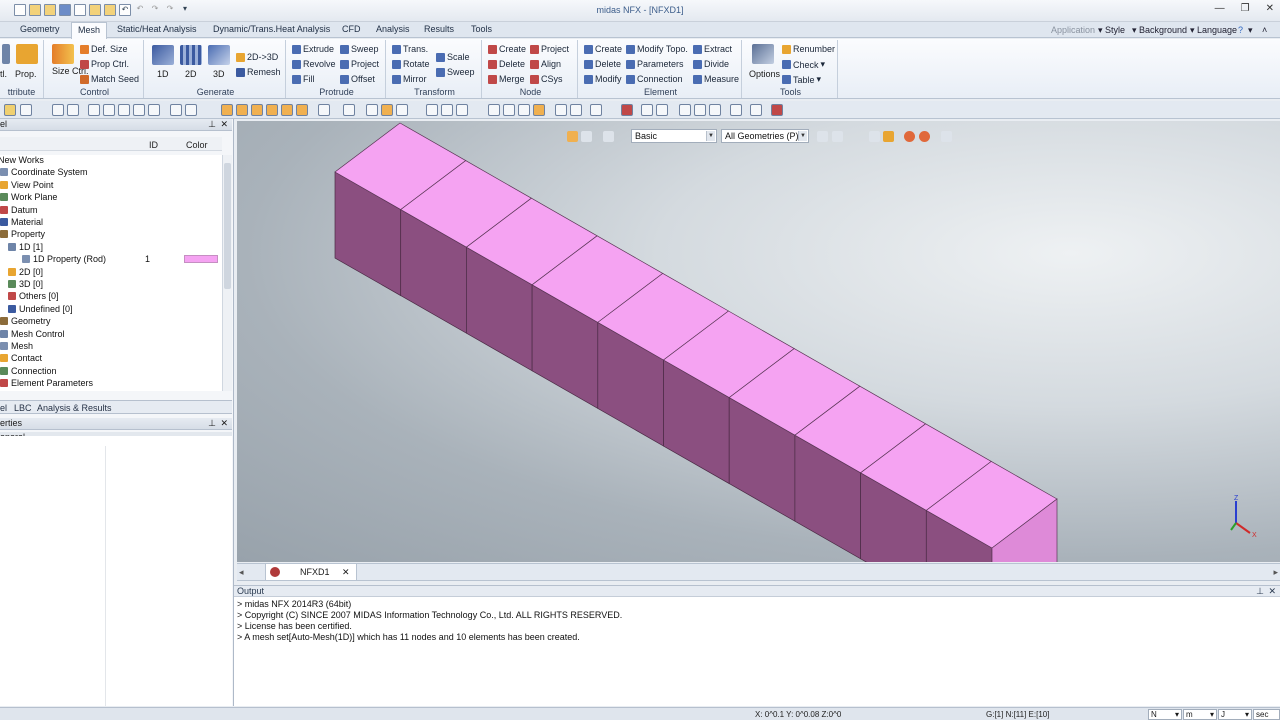  What do you see at coordinates (163, 55) in the screenshot?
I see `mesh-1d-icon` at bounding box center [163, 55].